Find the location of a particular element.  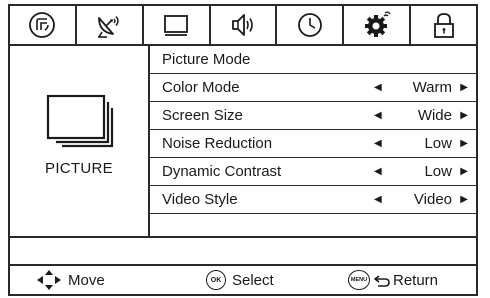

speaker-icon is located at coordinates (242, 25).